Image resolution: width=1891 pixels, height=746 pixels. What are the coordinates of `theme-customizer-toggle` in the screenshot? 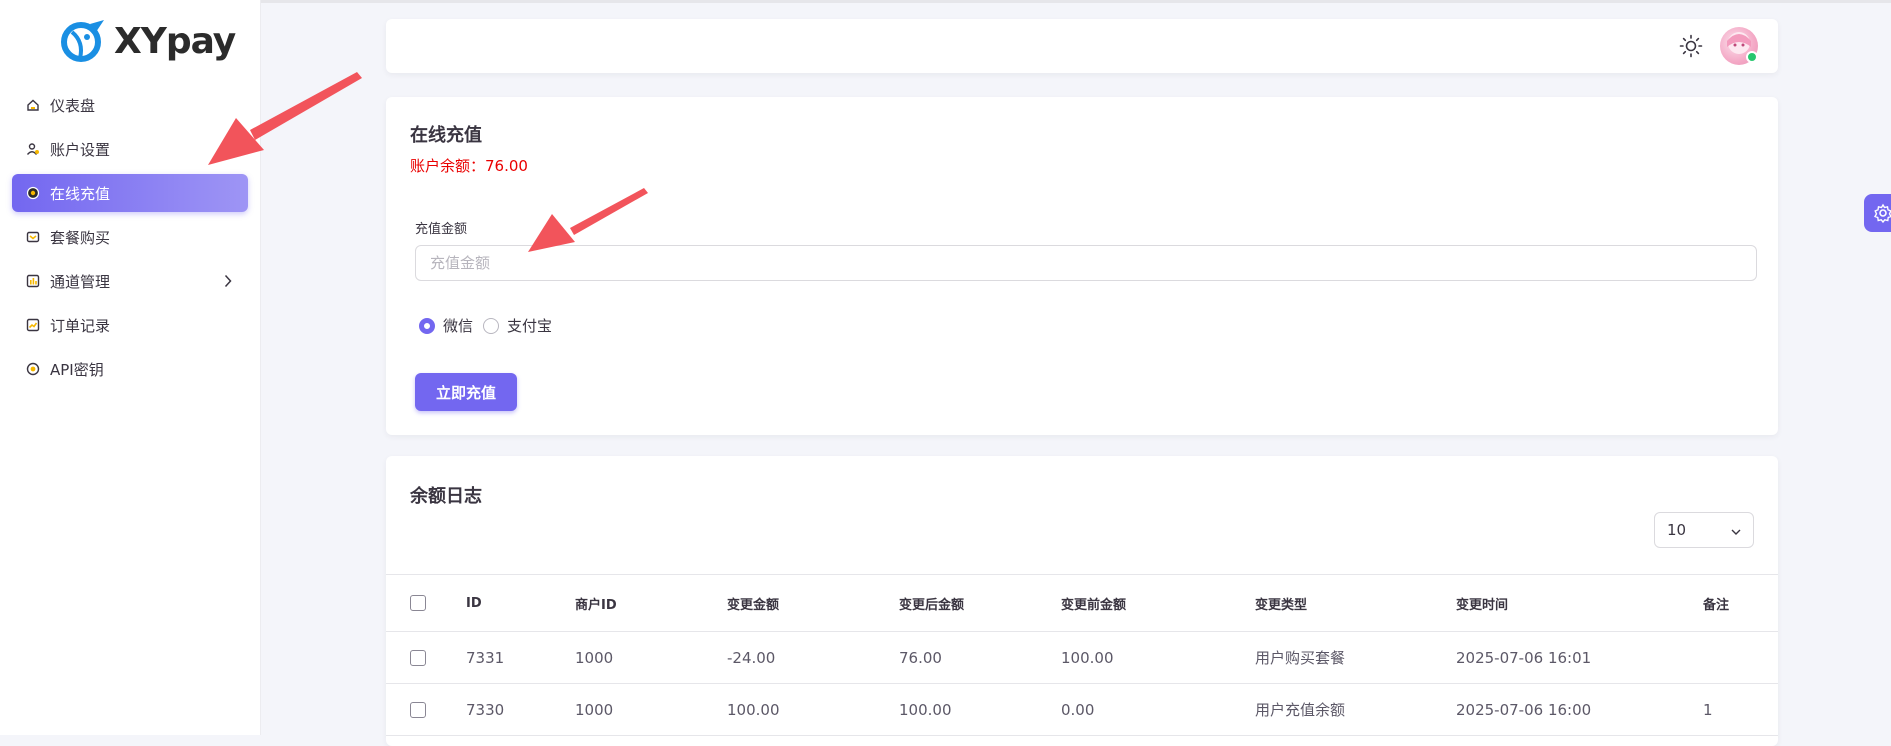 It's located at (1877, 213).